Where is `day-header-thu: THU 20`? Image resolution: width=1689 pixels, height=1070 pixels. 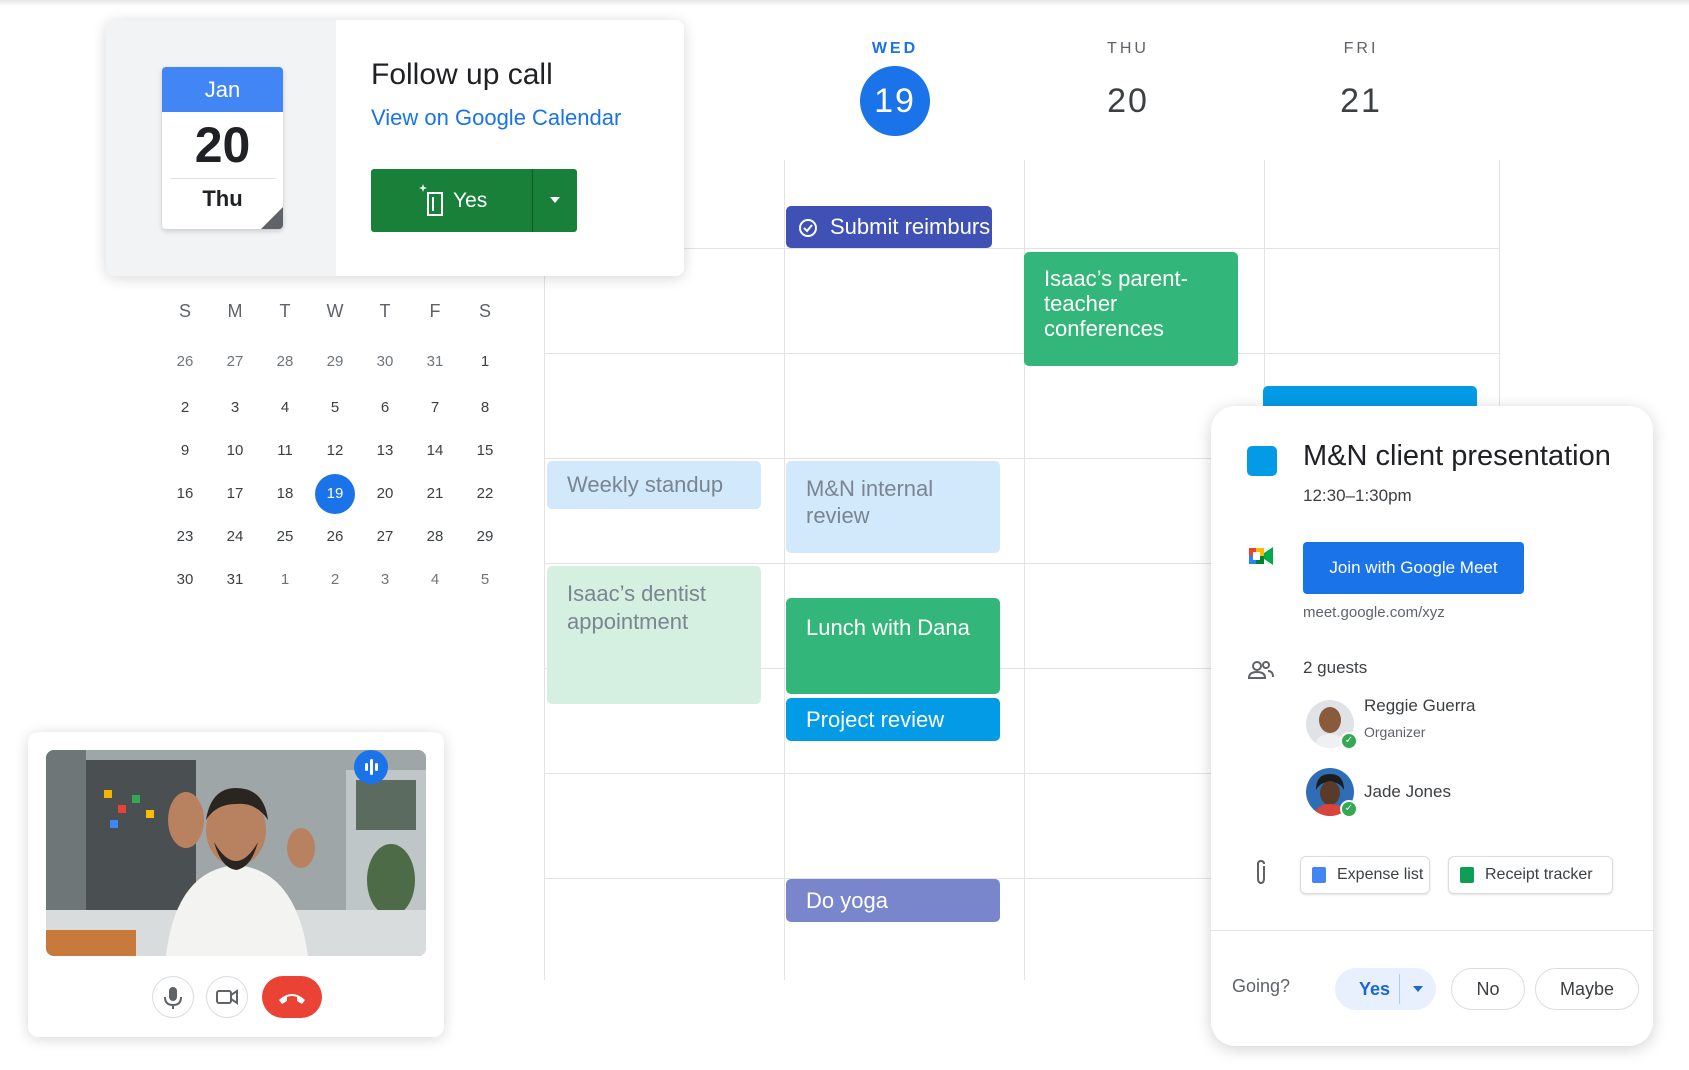 day-header-thu: THU 20 is located at coordinates (1128, 88).